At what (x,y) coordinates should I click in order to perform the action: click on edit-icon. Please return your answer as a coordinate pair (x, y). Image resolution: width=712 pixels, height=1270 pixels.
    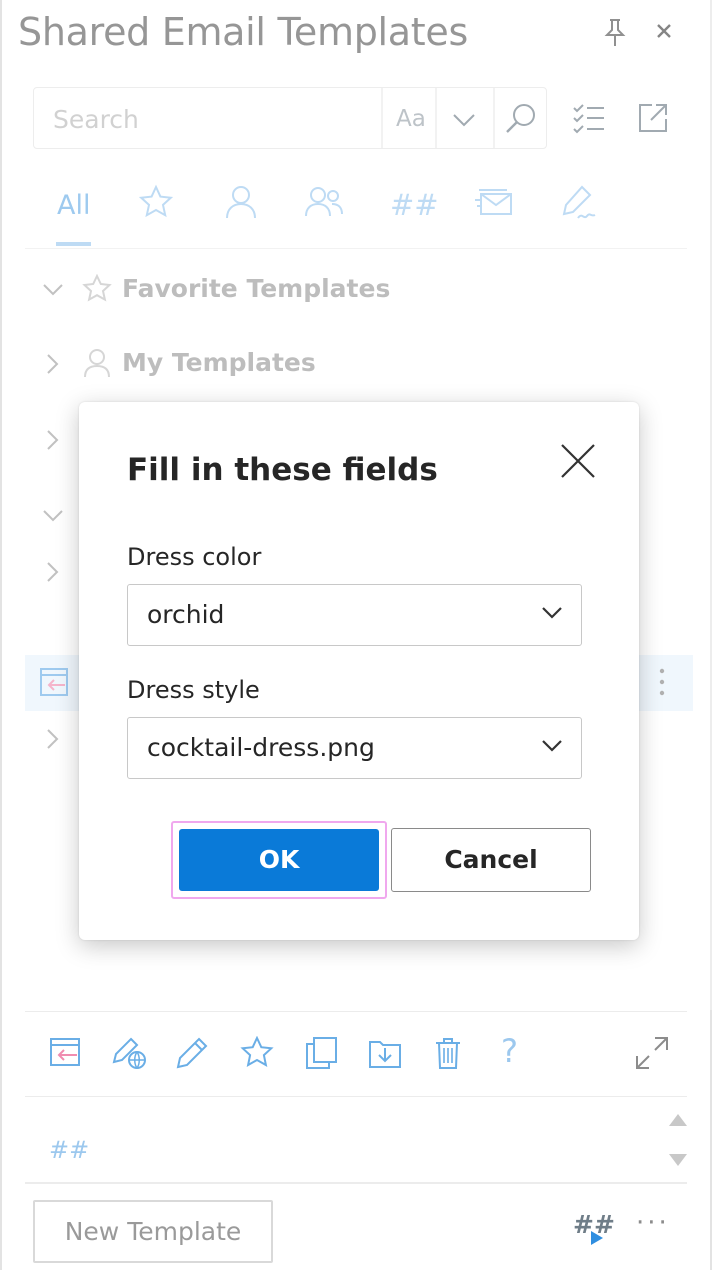
    Looking at the image, I should click on (192, 1055).